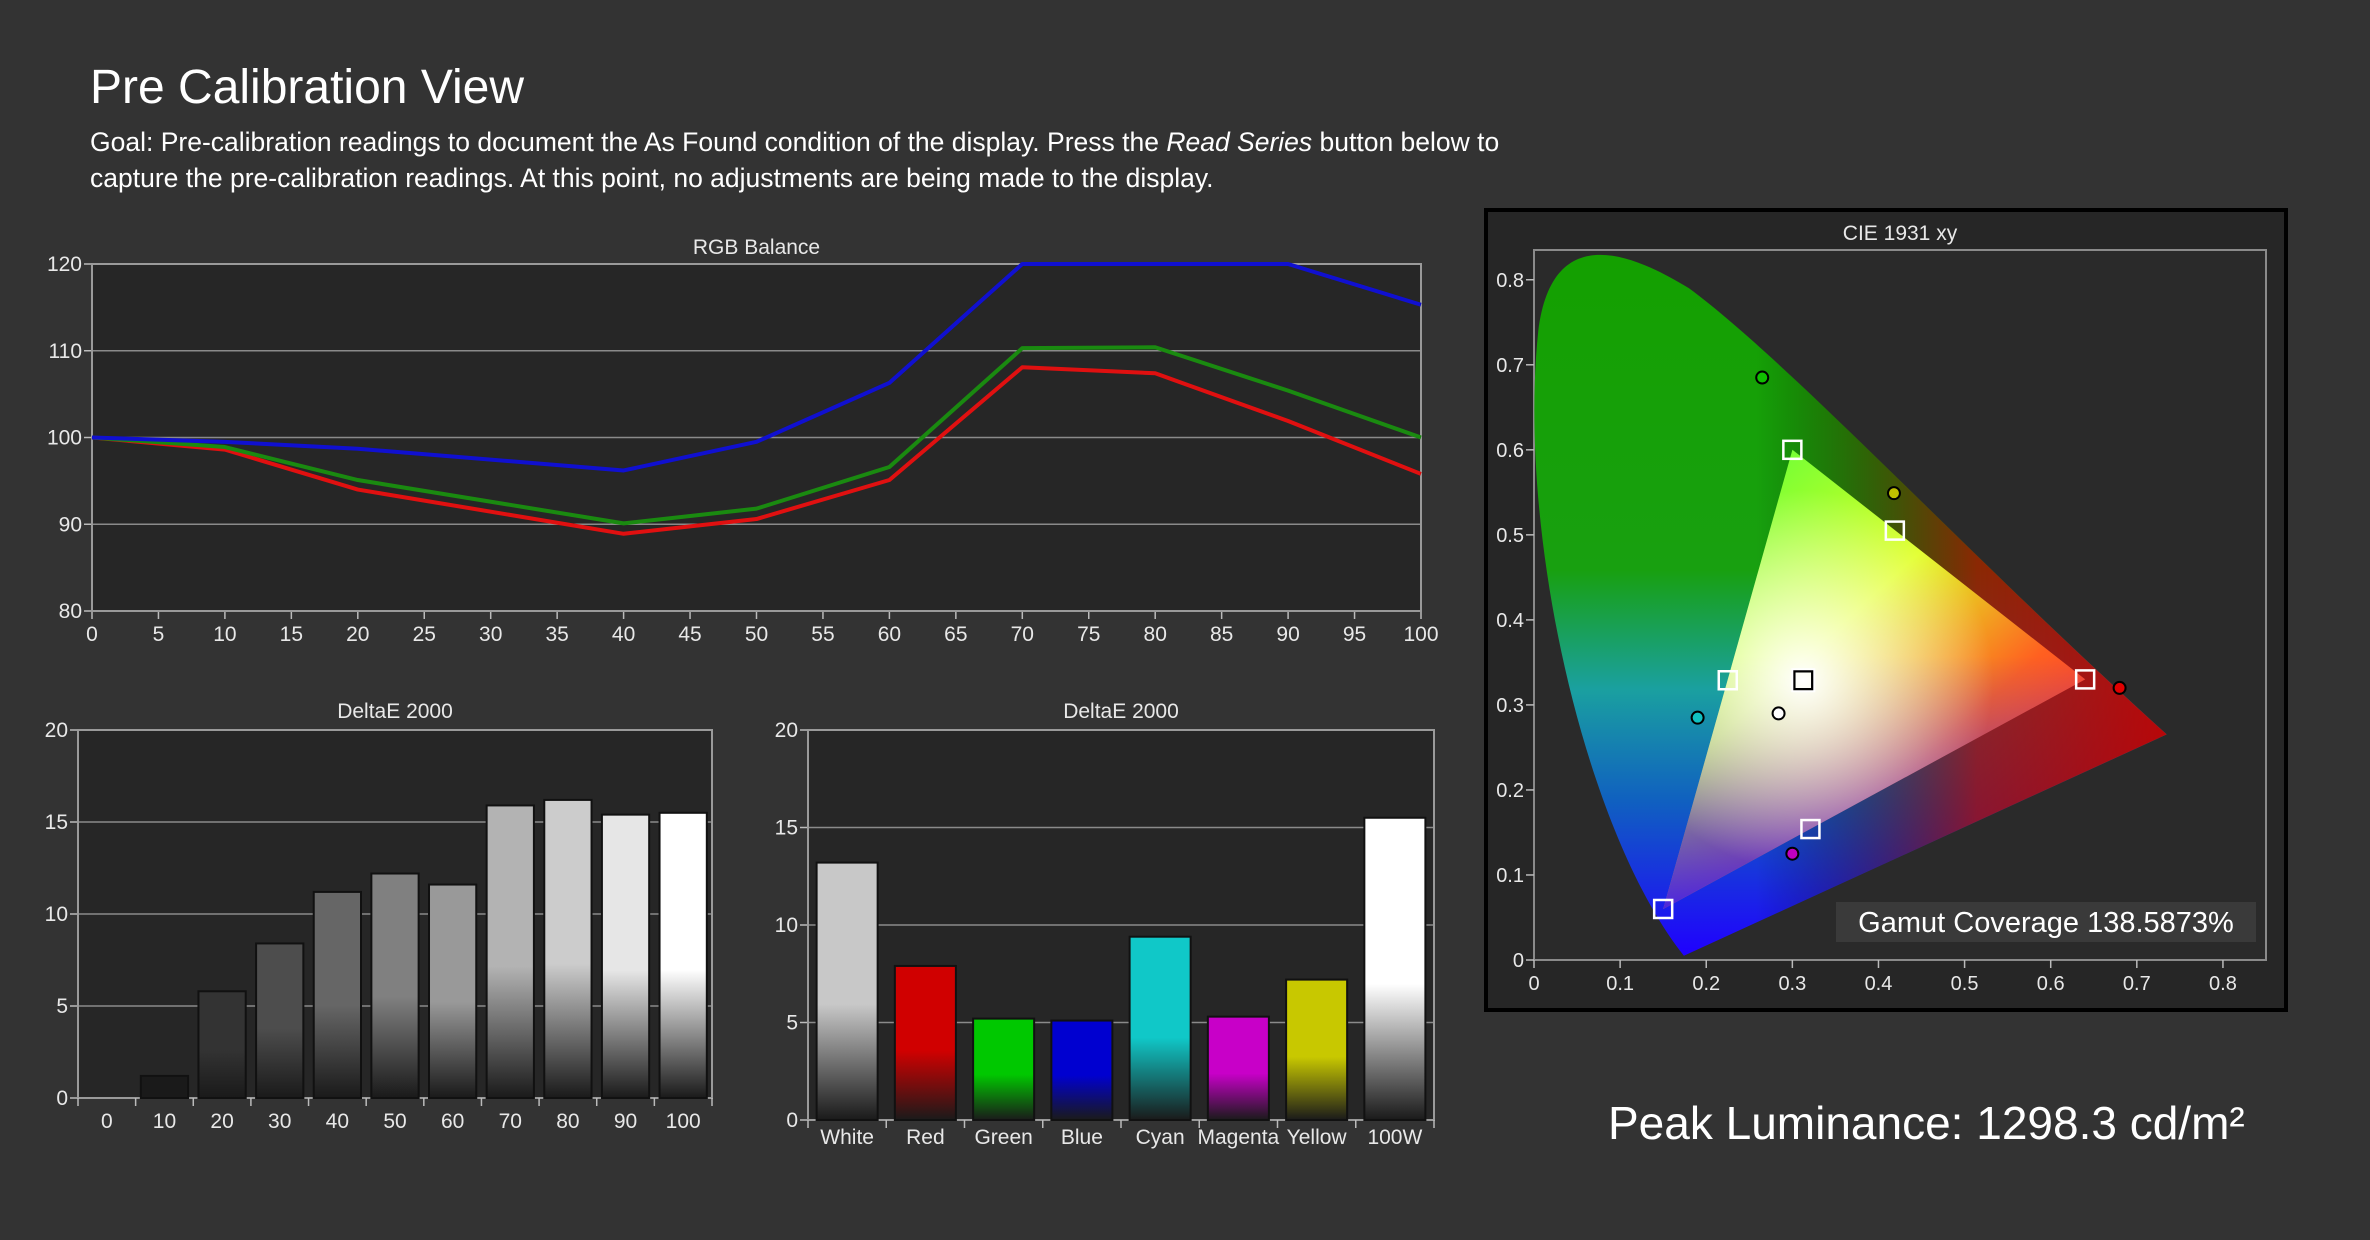 The height and width of the screenshot is (1240, 2370). I want to click on x-tick-label: 0.6, so click(2051, 984).